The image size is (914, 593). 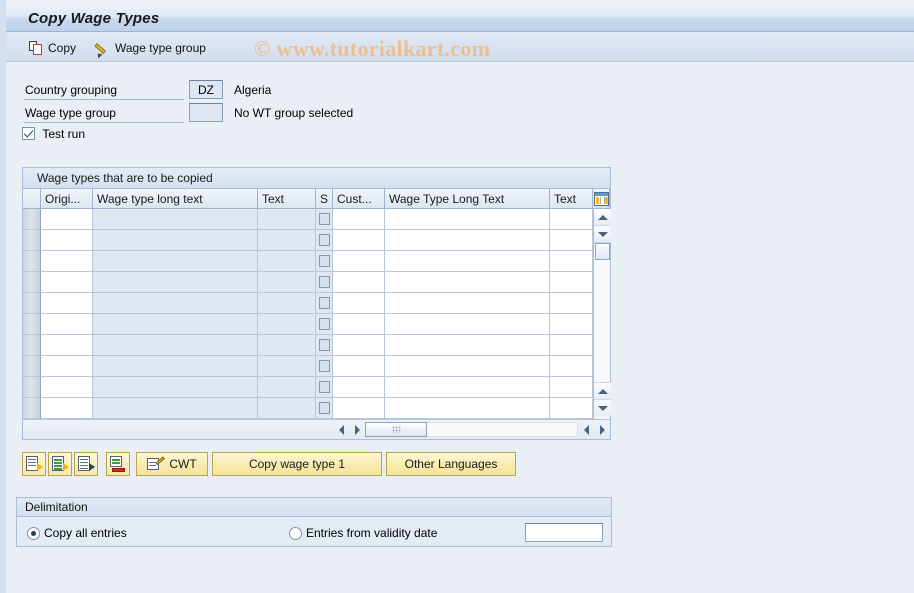 What do you see at coordinates (502, 429) in the screenshot?
I see `horizontal-scroll-track` at bounding box center [502, 429].